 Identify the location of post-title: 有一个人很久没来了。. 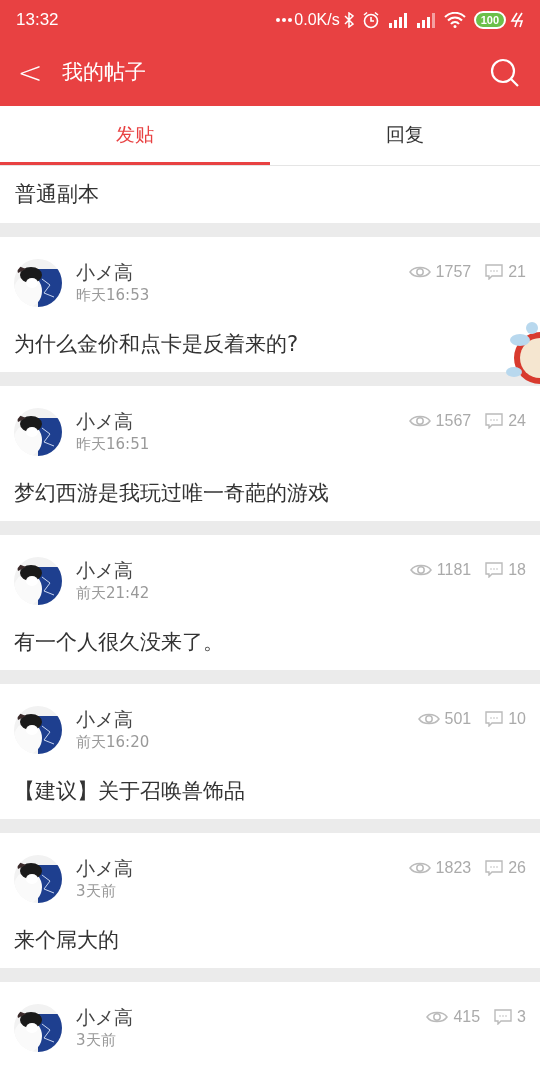
(119, 643).